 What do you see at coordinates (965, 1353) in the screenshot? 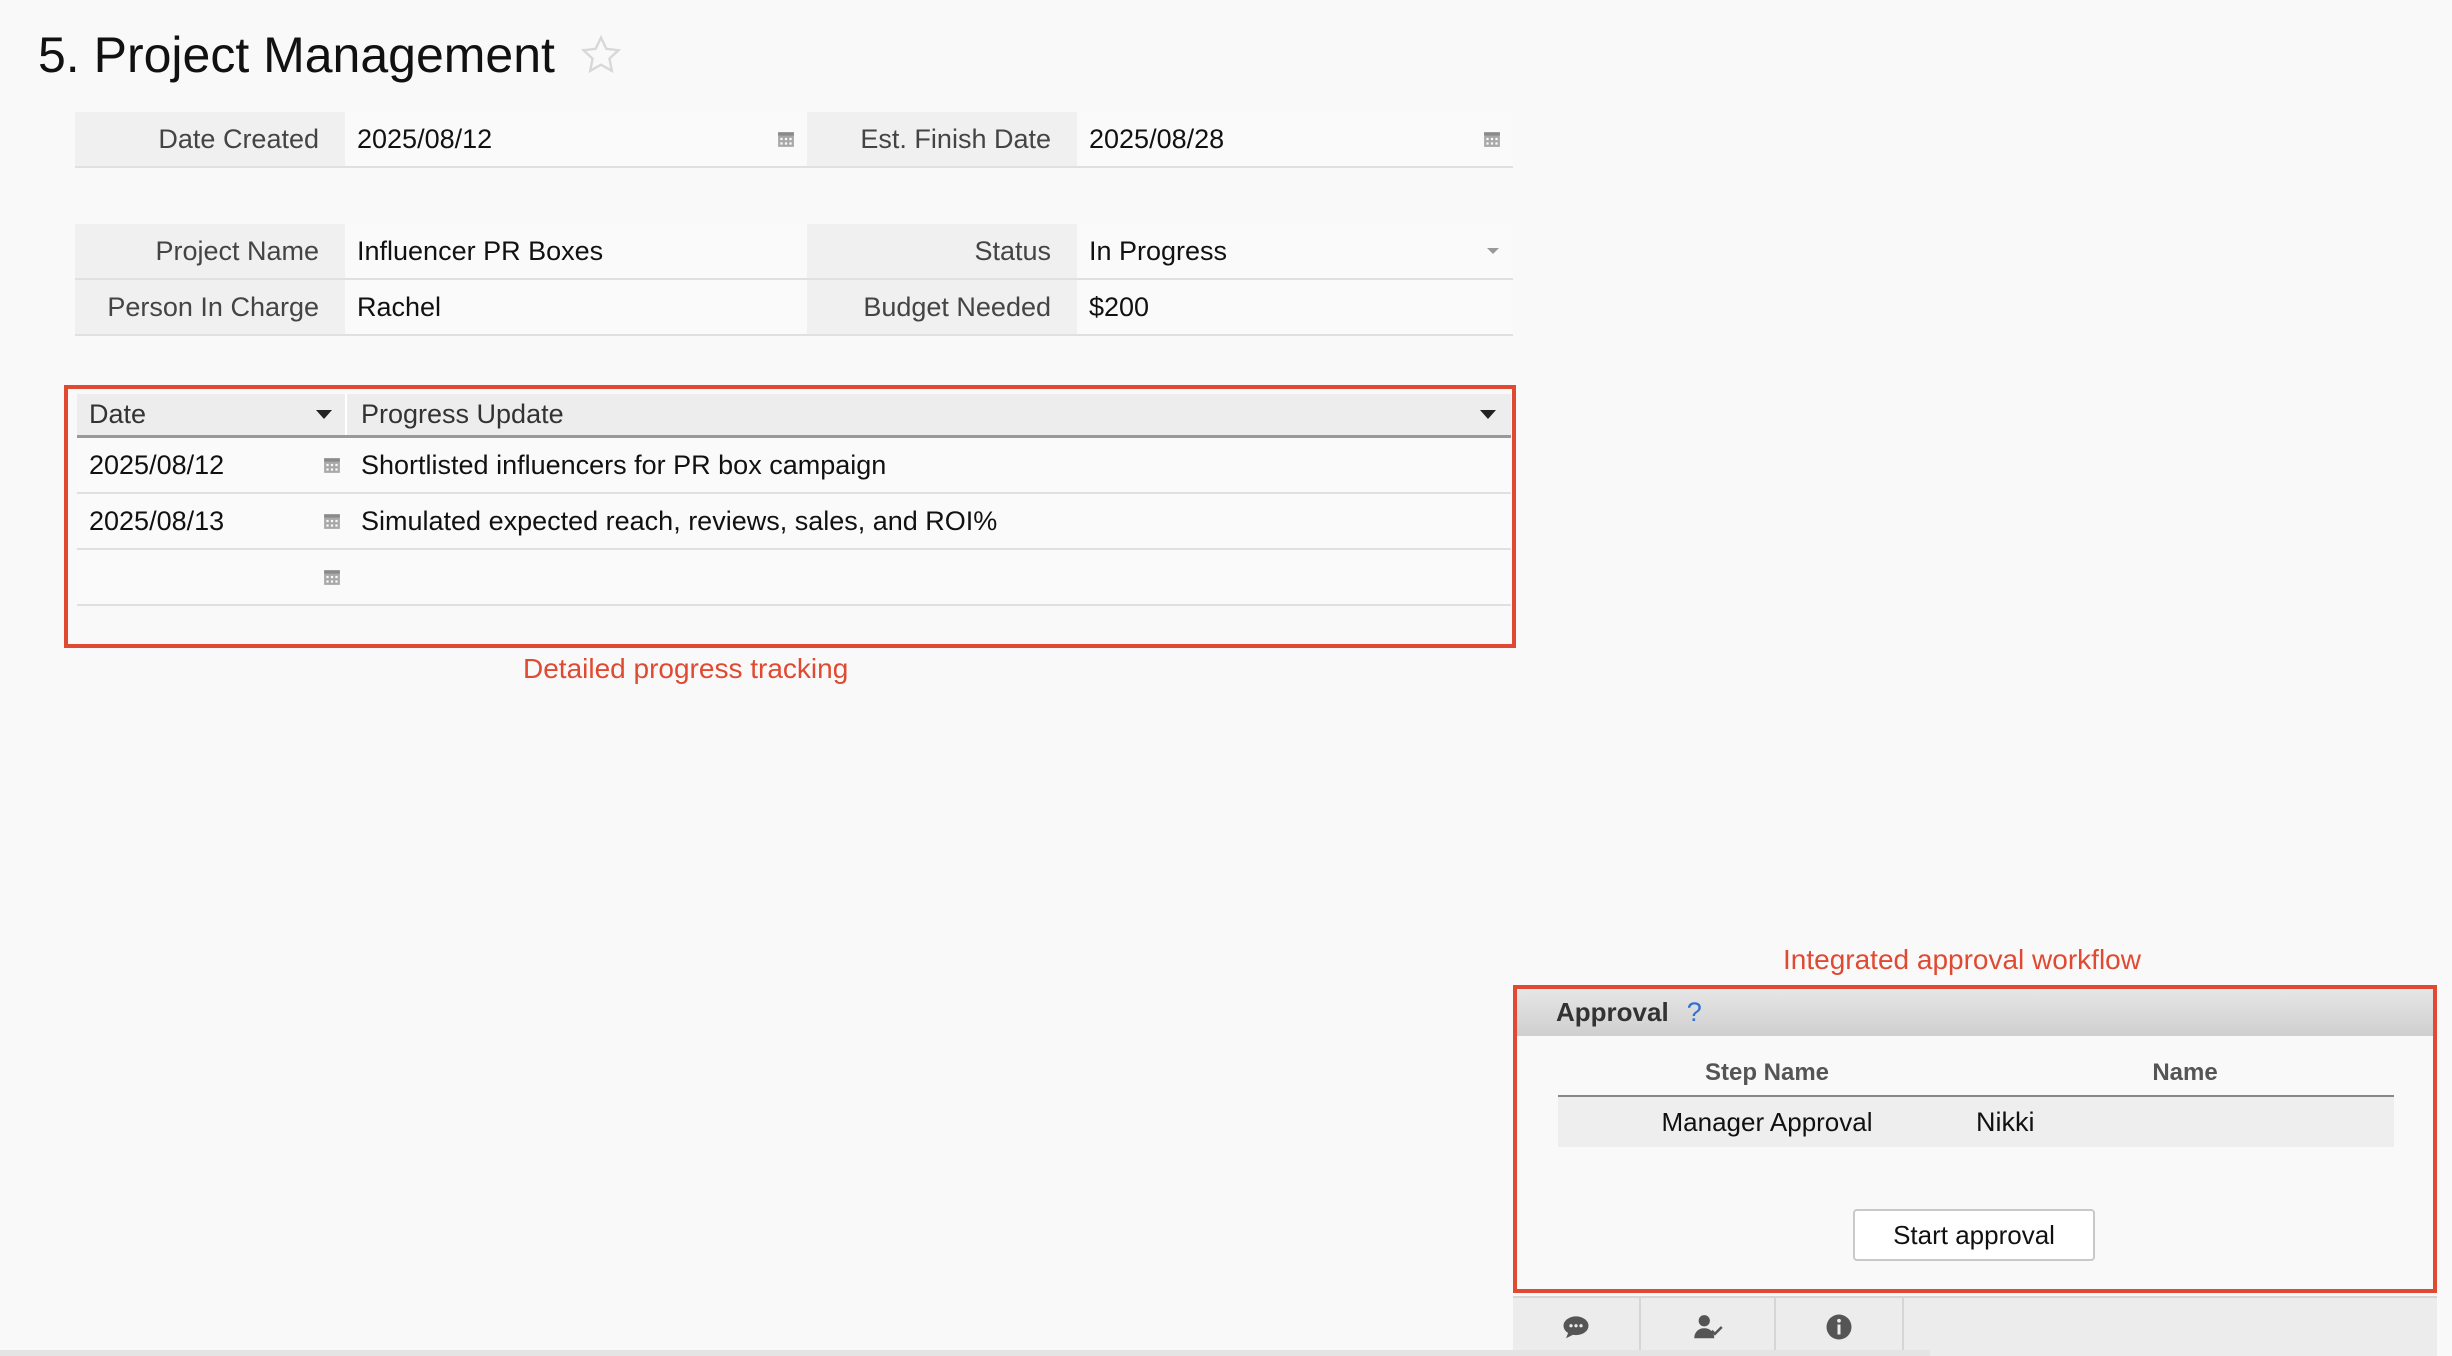
I see `page-bottom-divider` at bounding box center [965, 1353].